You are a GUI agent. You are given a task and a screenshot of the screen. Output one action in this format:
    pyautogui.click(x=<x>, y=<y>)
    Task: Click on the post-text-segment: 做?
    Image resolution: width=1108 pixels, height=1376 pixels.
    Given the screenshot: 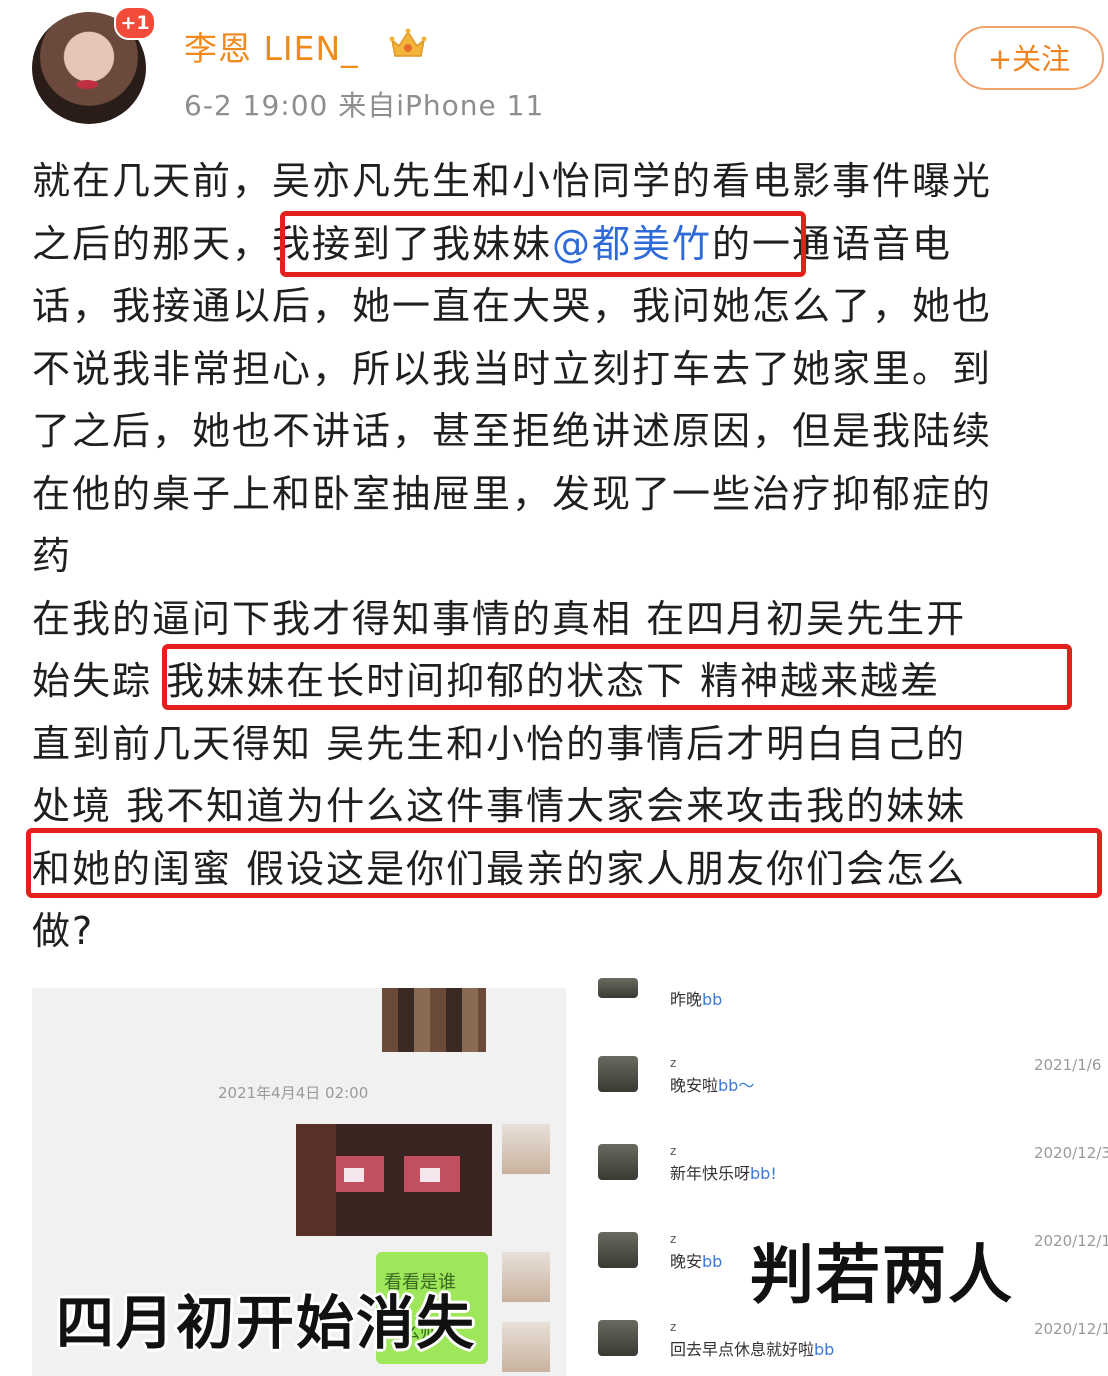 What is the action you would take?
    pyautogui.click(x=63, y=931)
    